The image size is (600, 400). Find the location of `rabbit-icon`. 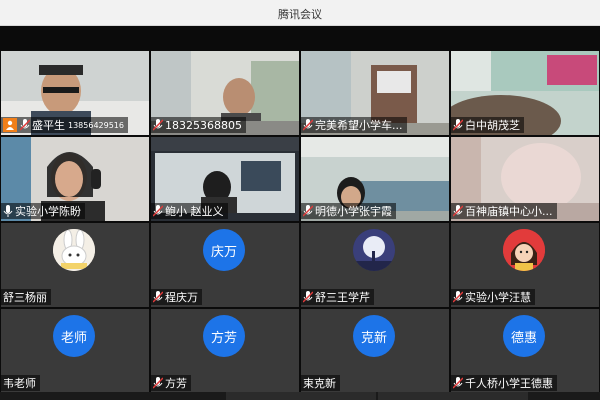

rabbit-icon is located at coordinates (74, 250).